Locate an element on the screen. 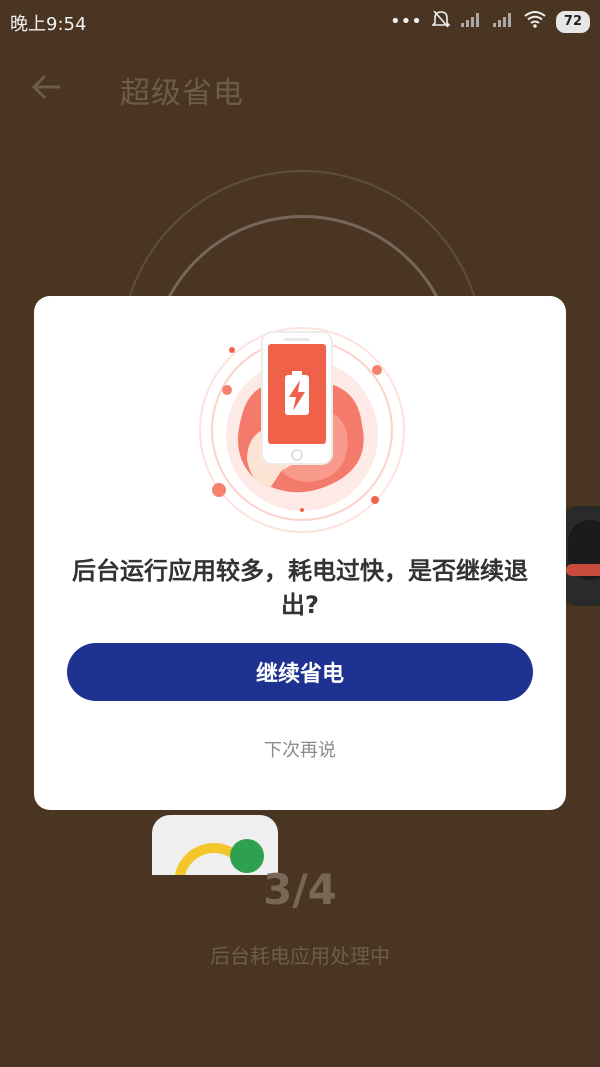 Image resolution: width=600 pixels, height=1067 pixels. continue-saving-button: 继续省电 is located at coordinates (300, 672).